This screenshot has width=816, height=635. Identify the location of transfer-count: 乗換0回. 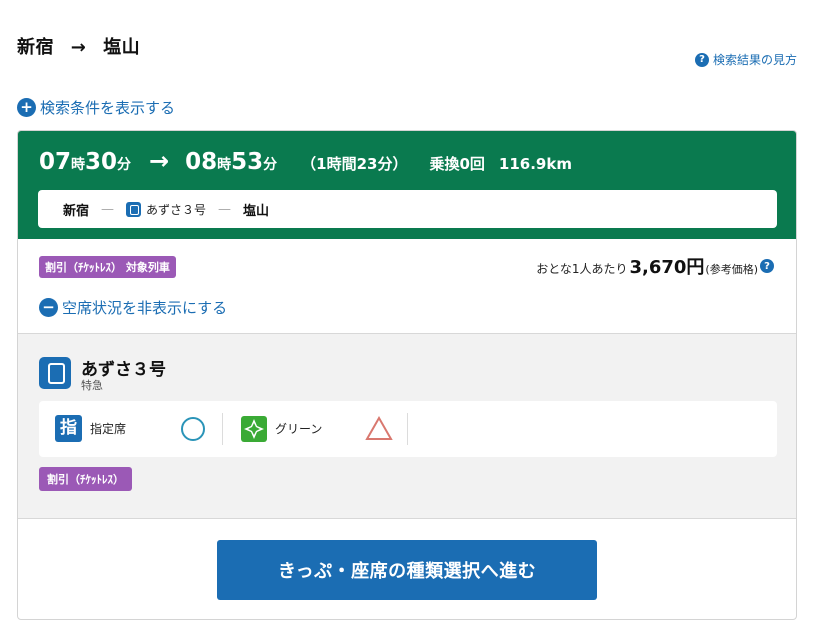
(457, 164).